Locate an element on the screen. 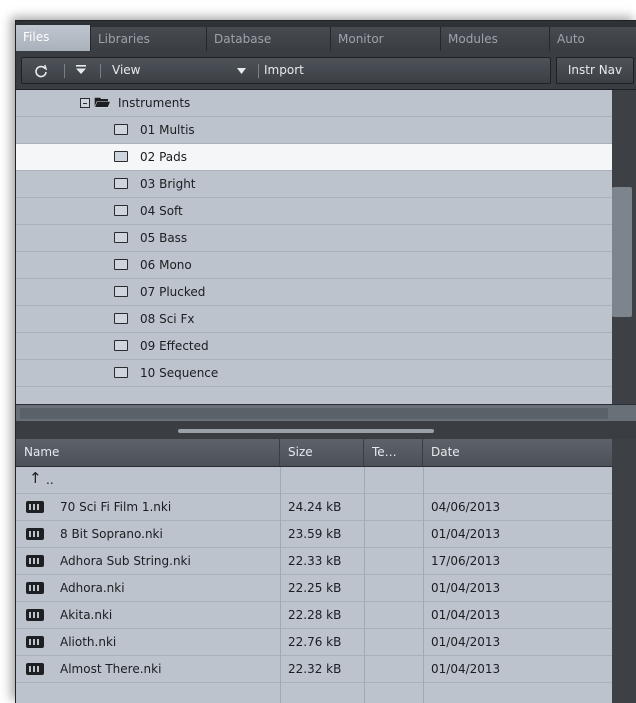  tree-label: 07 Plucked is located at coordinates (173, 292).